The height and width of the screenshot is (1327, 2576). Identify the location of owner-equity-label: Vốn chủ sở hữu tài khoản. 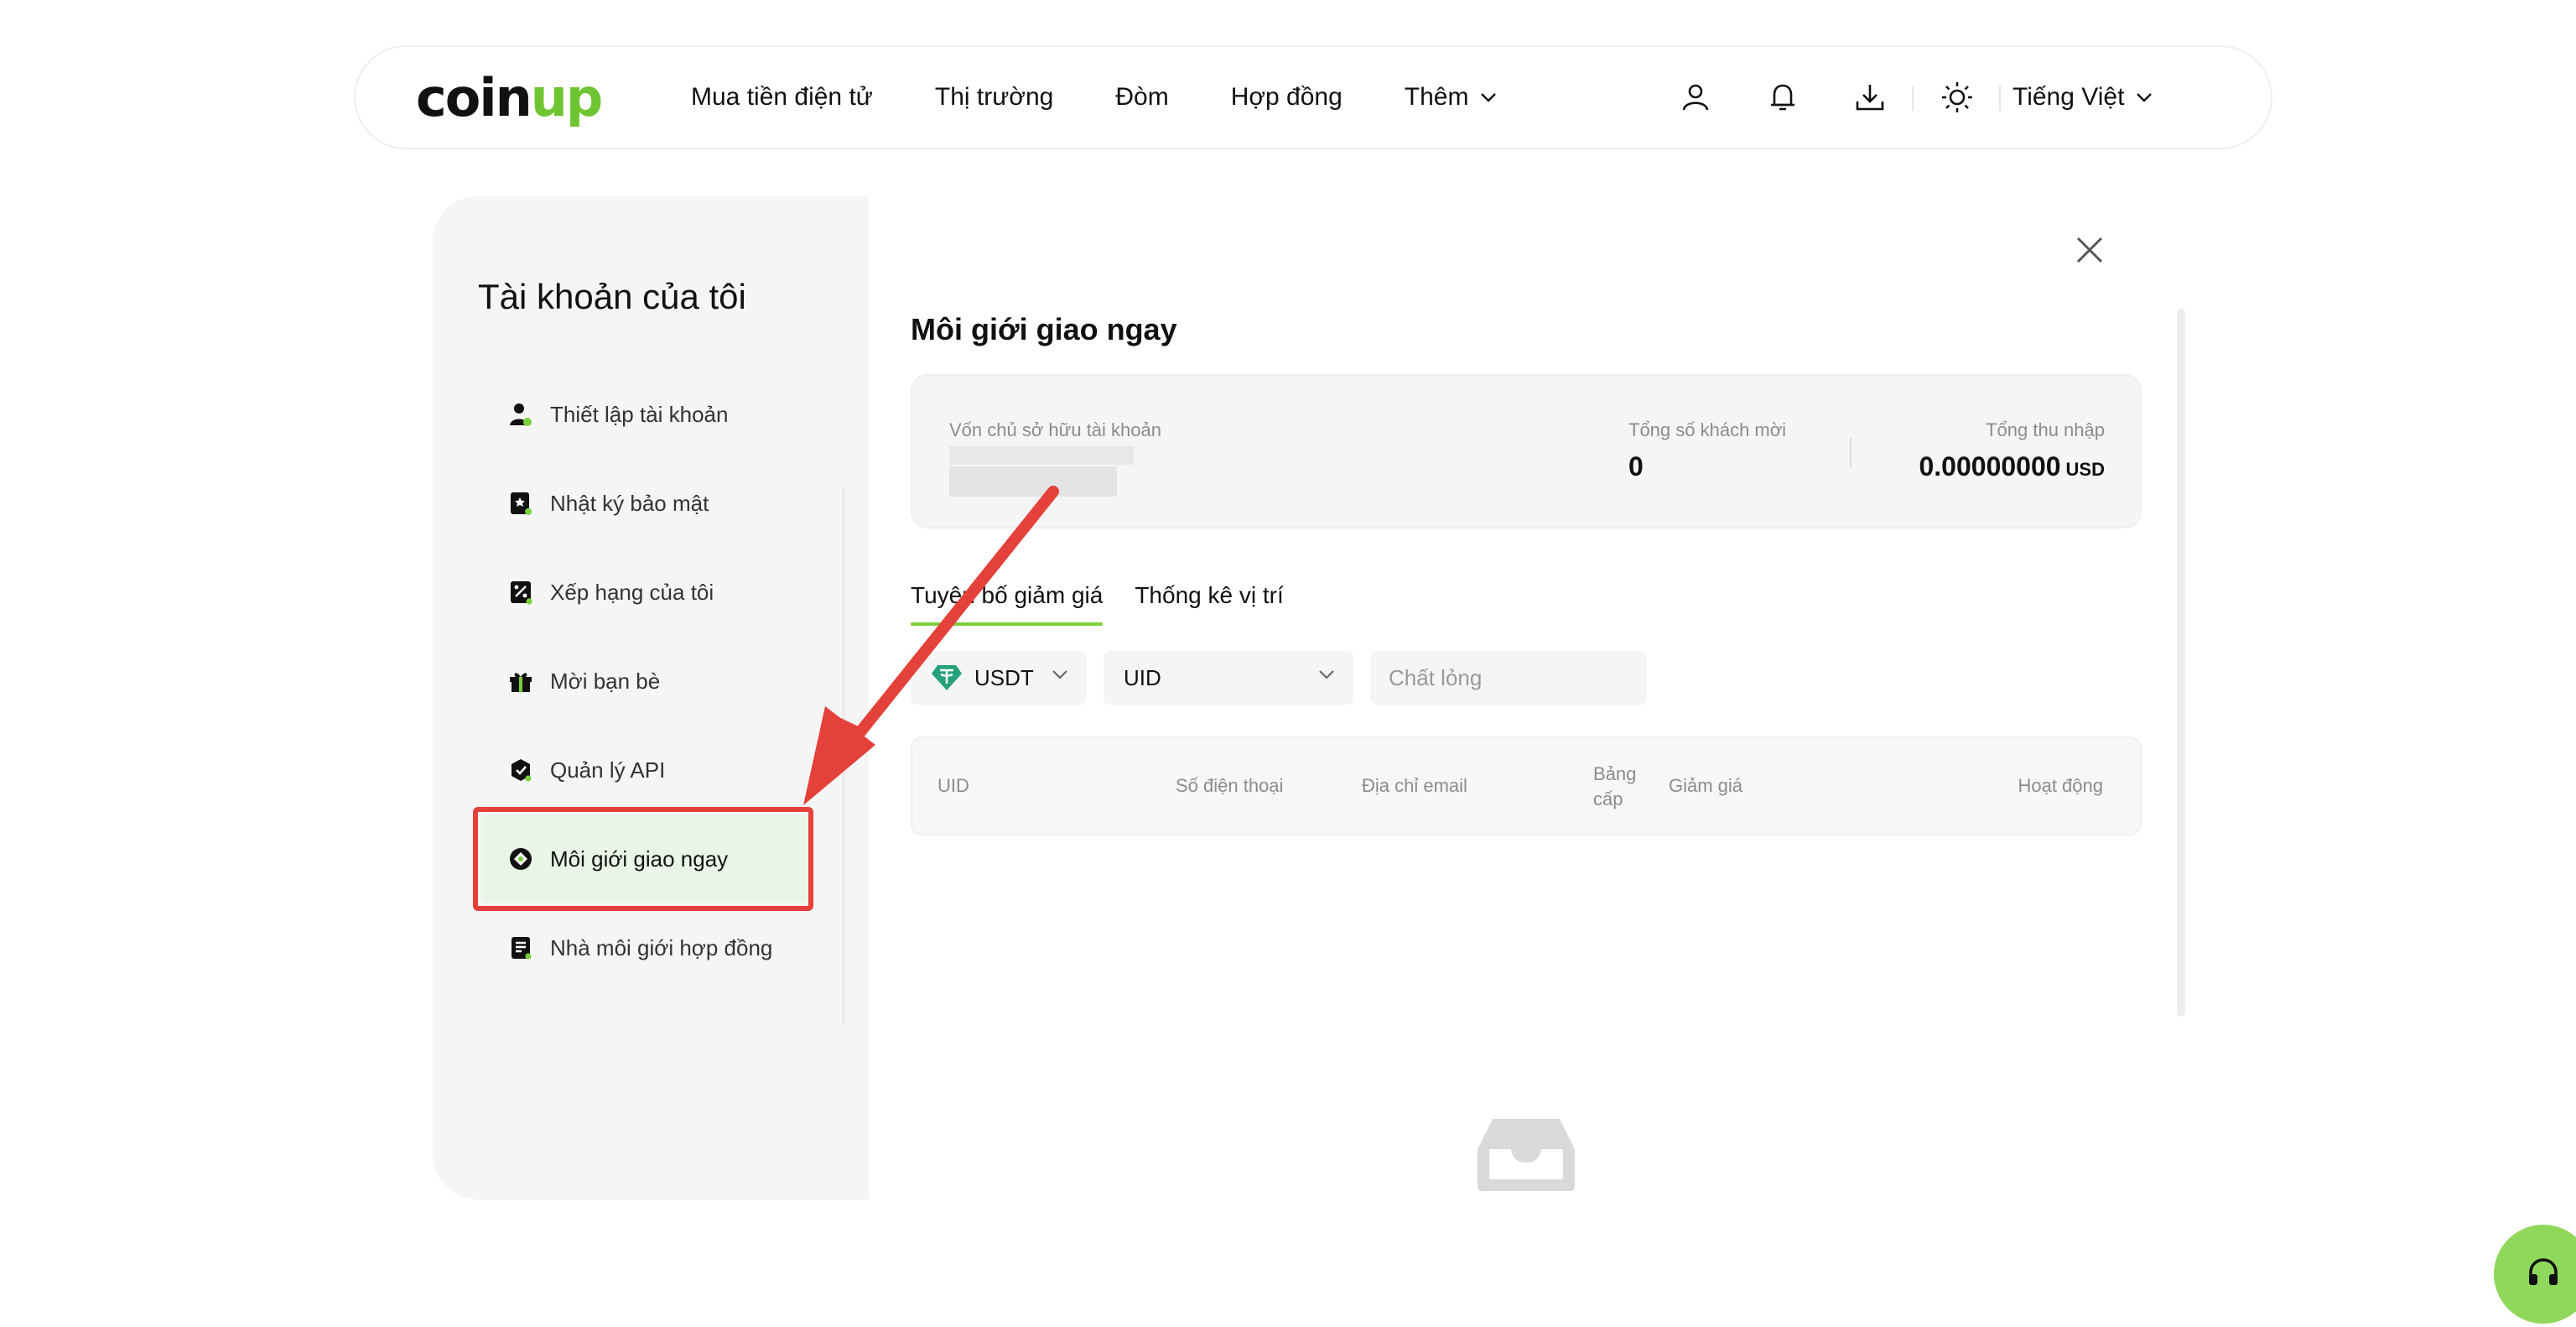
(1055, 429).